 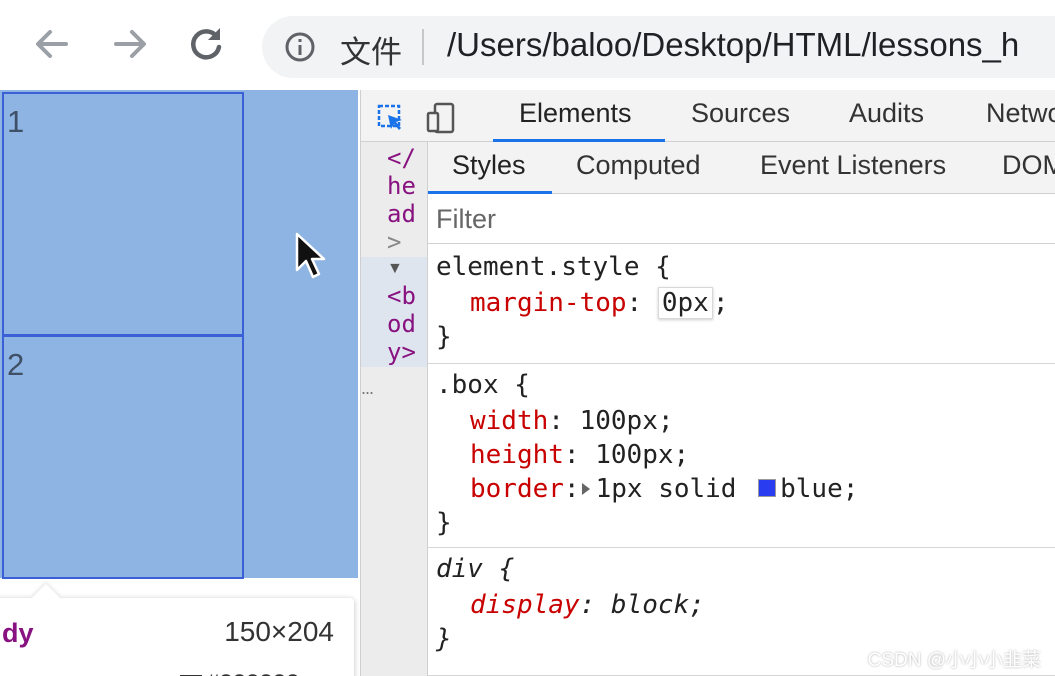 I want to click on mouse-pointer-icon, so click(x=311, y=256).